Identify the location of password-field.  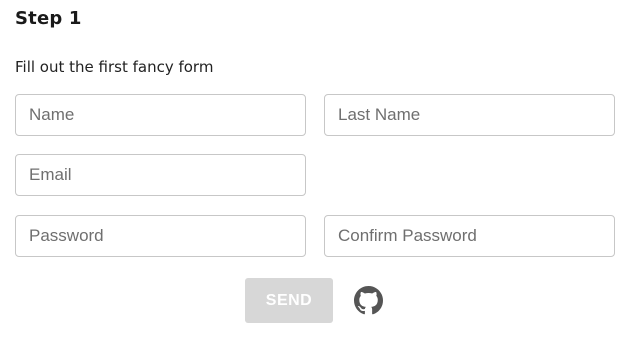
(160, 236).